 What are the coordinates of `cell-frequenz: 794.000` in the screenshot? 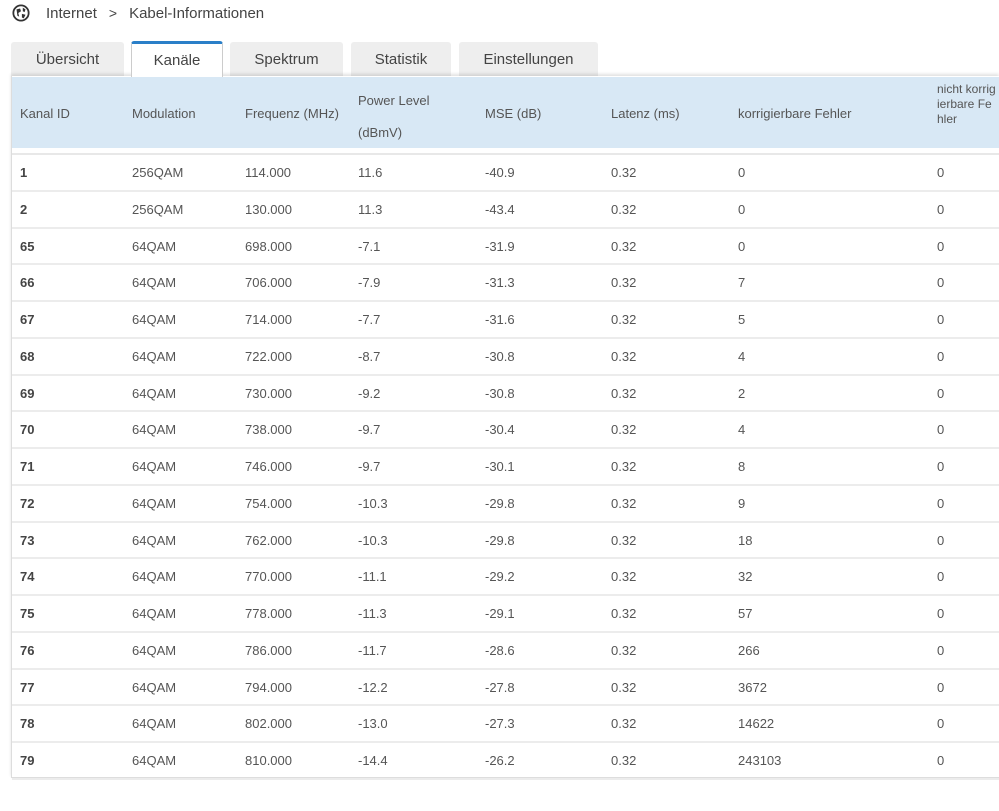 It's located at (268, 687).